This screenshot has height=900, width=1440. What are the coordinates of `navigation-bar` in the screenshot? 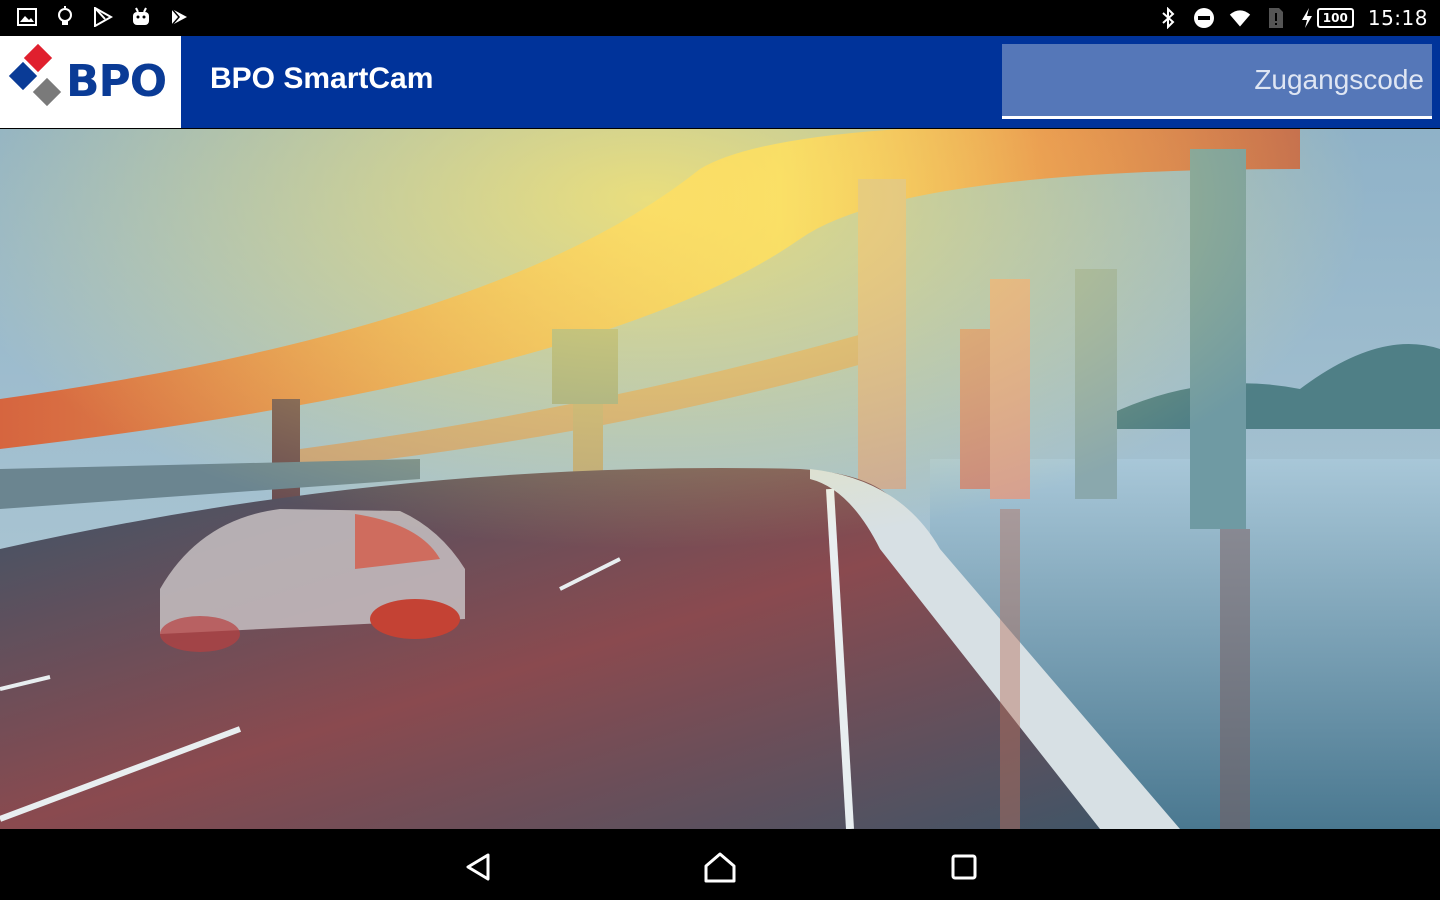 It's located at (720, 864).